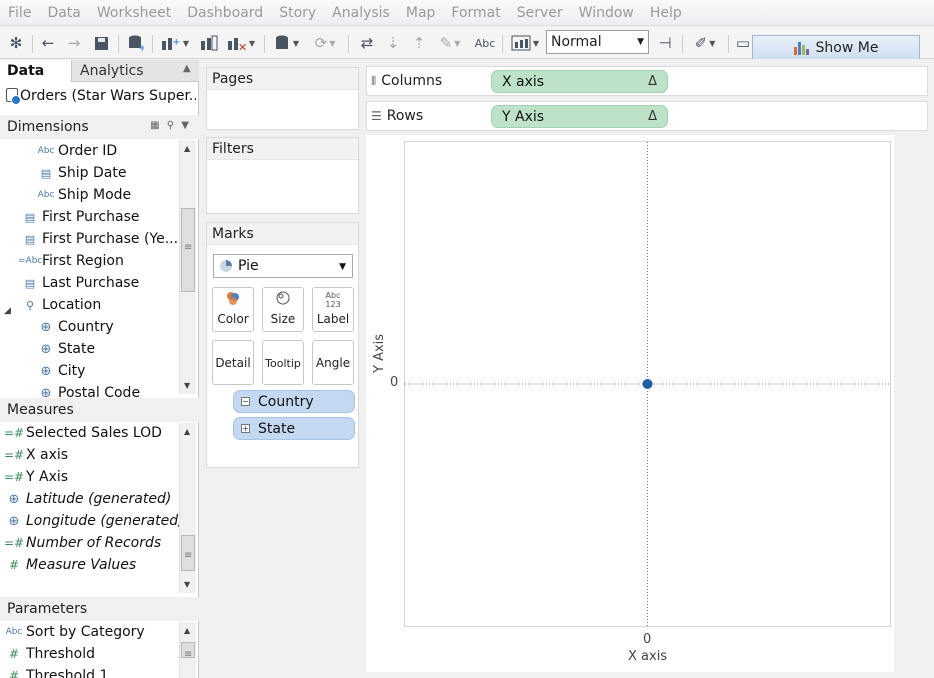 The image size is (934, 678). Describe the element at coordinates (59, 305) in the screenshot. I see `field-item: ⚲Location` at that location.